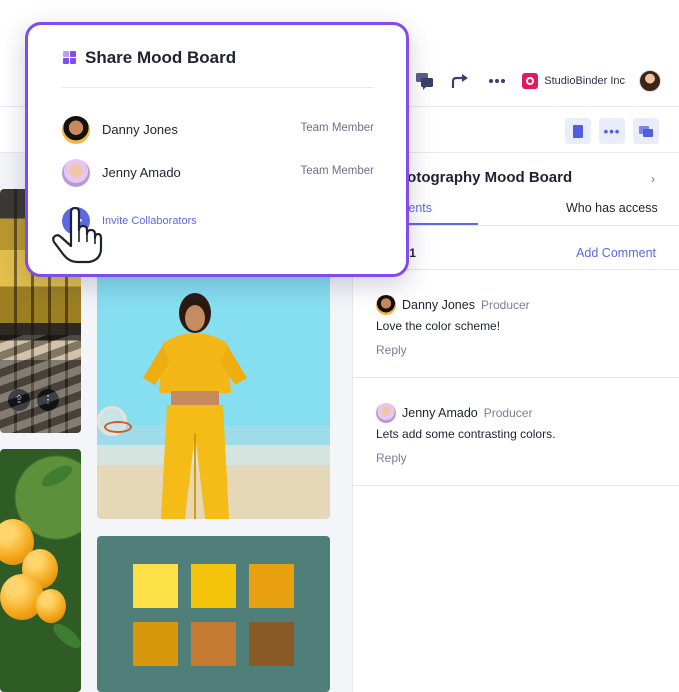 This screenshot has width=679, height=692. I want to click on comment-text: Lets add some contrasting colors., so click(466, 434).